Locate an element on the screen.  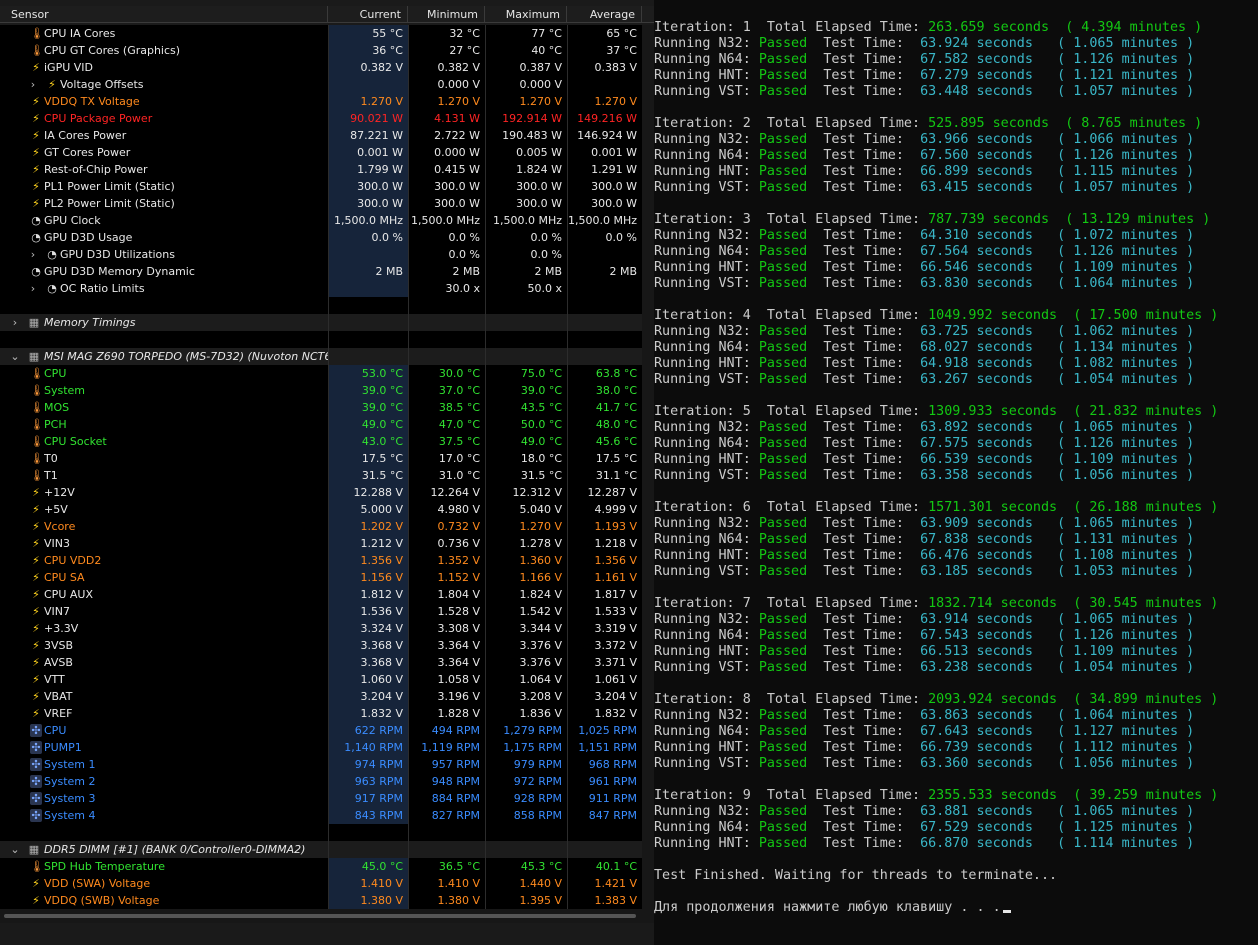
iteration-label: Iteration: is located at coordinates (694, 699).